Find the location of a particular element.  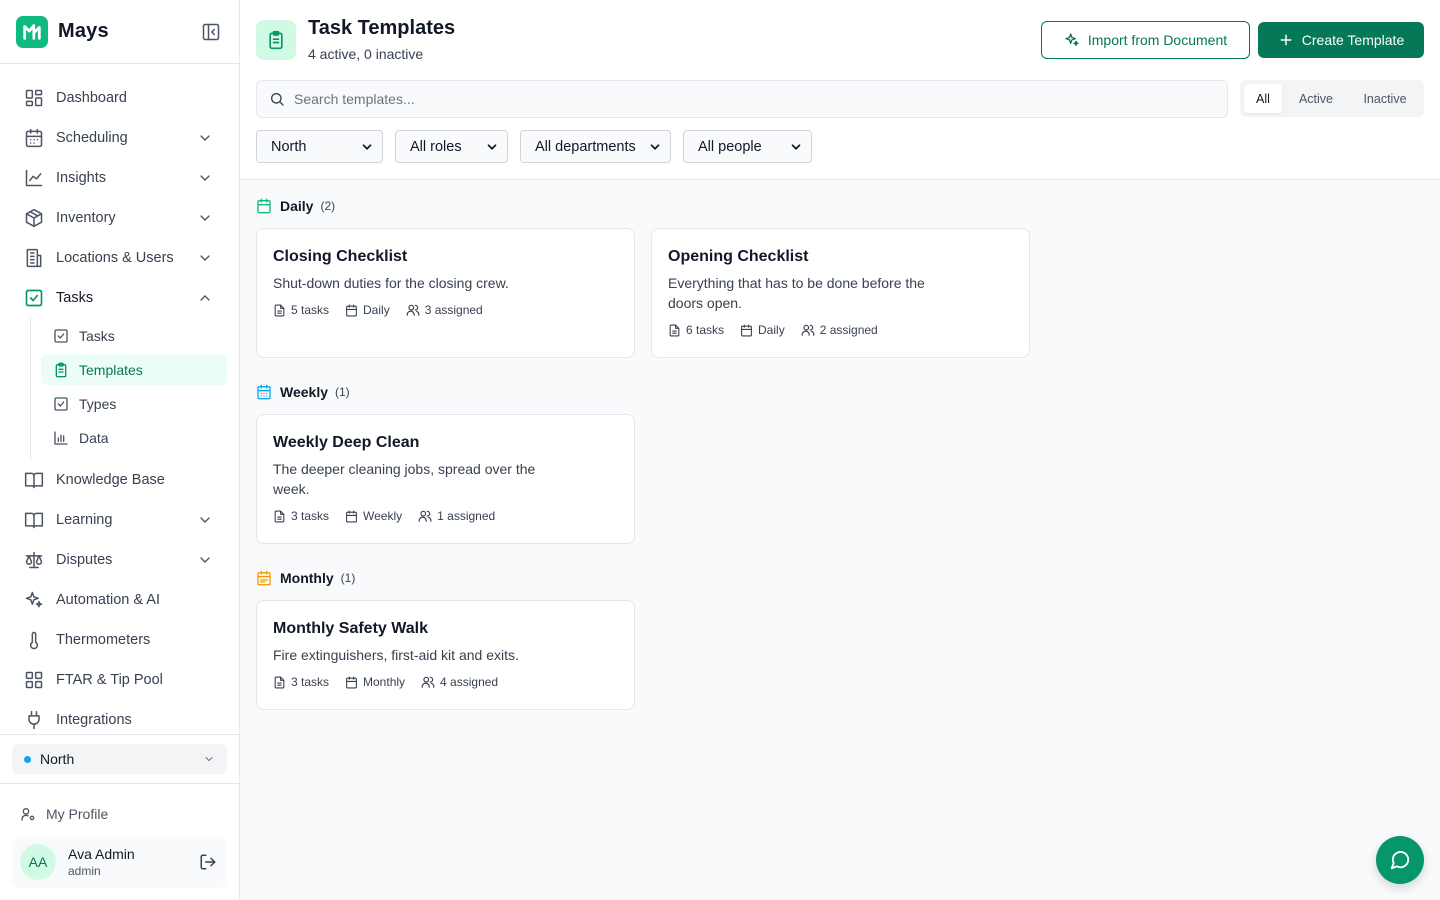

status-filter-active: Active is located at coordinates (1316, 98).